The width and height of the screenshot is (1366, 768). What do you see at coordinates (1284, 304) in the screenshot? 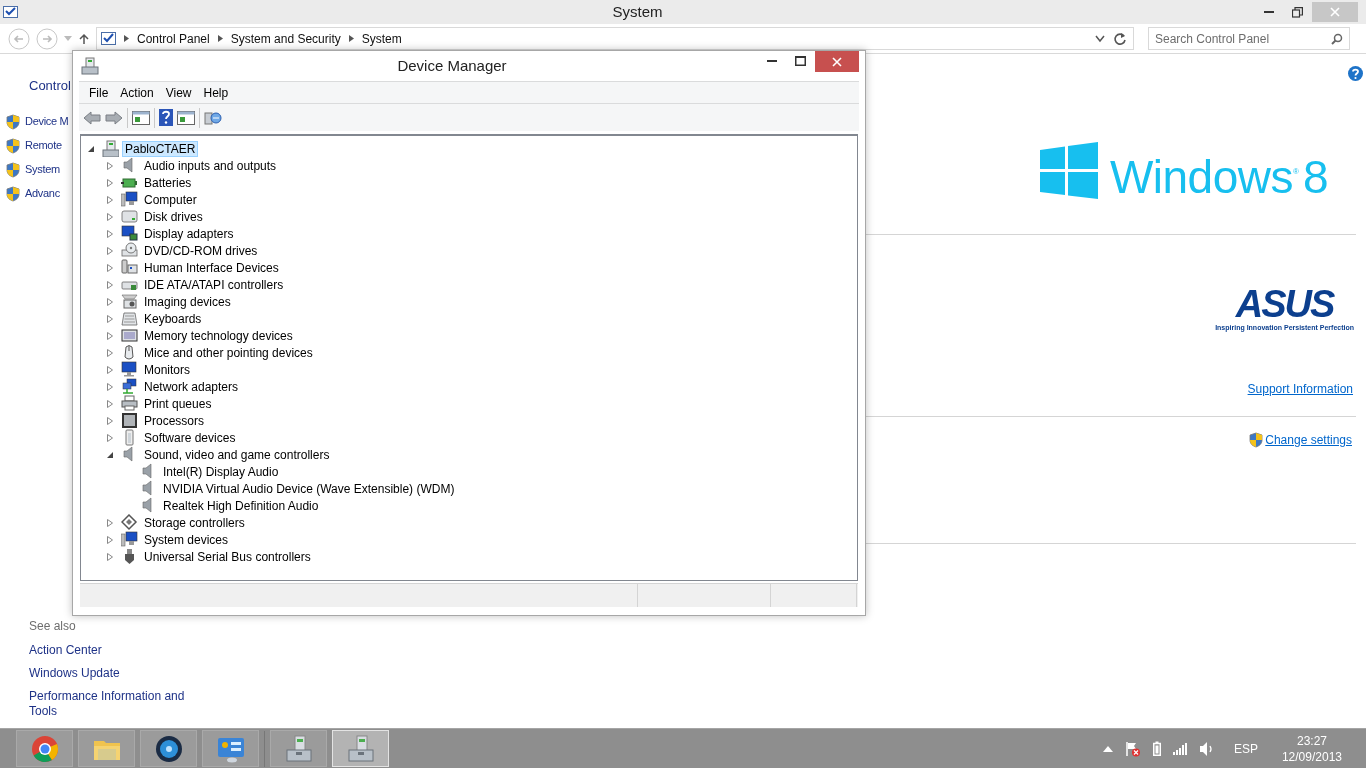
I see `brand-logo: ASUS` at bounding box center [1284, 304].